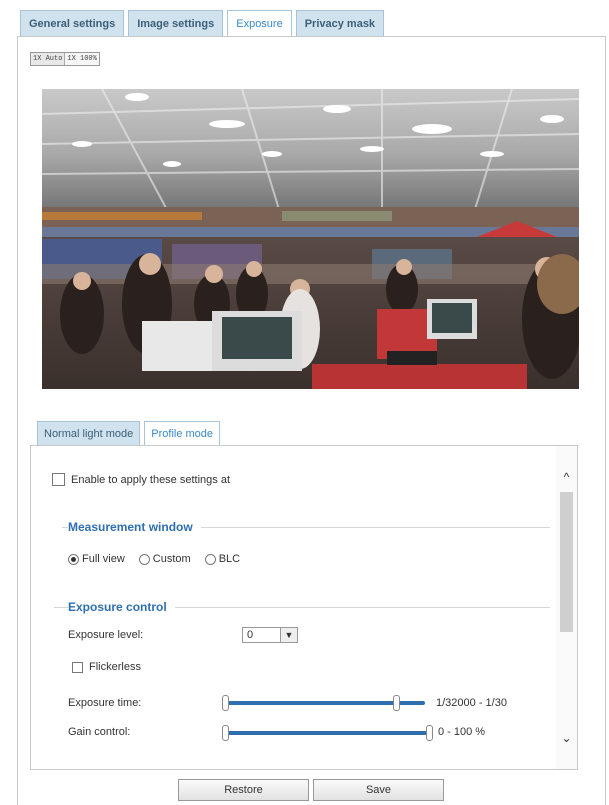 This screenshot has height=805, width=609. What do you see at coordinates (225, 733) in the screenshot?
I see `gain-min-handle` at bounding box center [225, 733].